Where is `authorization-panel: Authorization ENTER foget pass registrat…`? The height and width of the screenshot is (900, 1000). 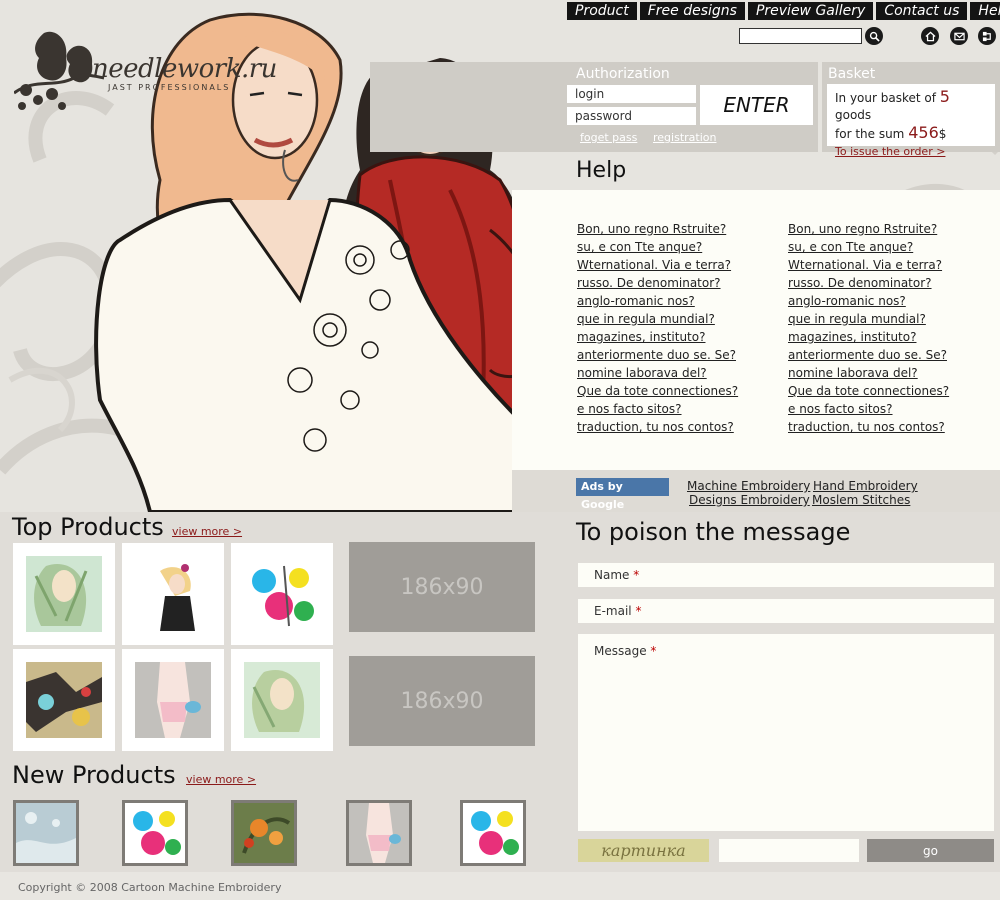 authorization-panel: Authorization ENTER foget pass registrat… is located at coordinates (594, 107).